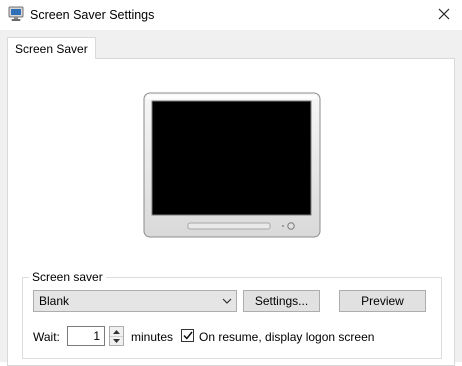  What do you see at coordinates (286, 337) in the screenshot?
I see `resume-logon-label: On resume, display logon screen` at bounding box center [286, 337].